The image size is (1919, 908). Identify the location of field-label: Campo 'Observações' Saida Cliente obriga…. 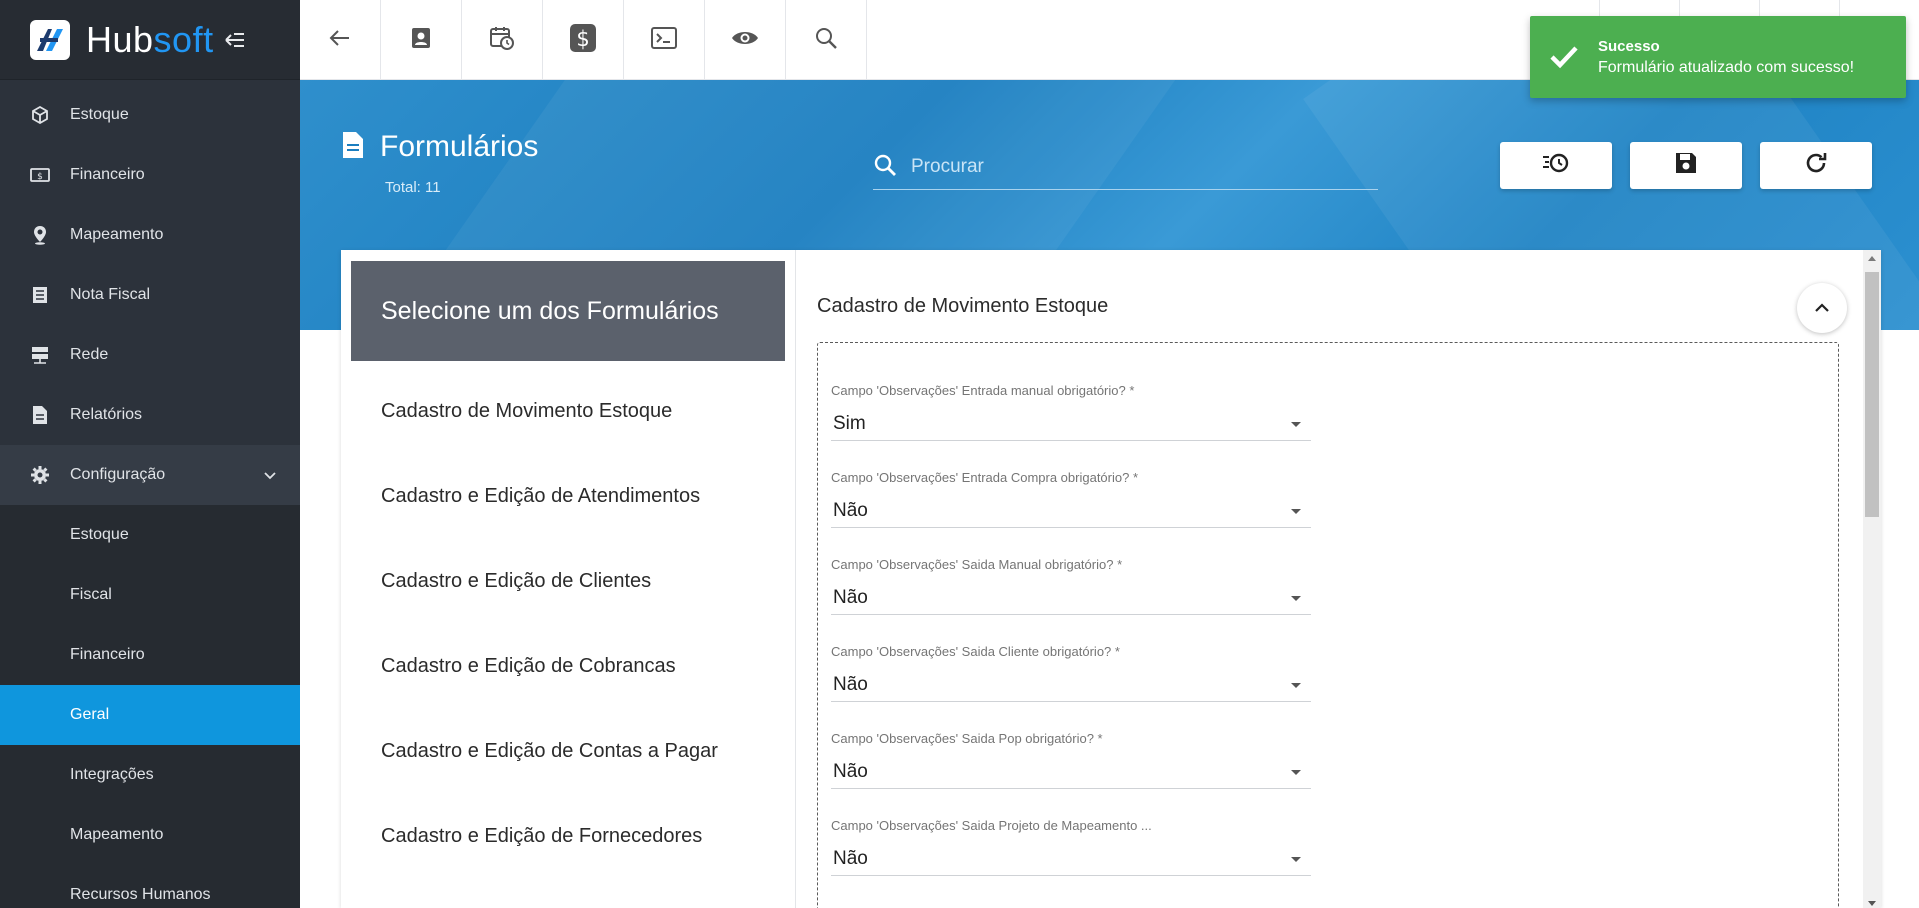
(975, 651).